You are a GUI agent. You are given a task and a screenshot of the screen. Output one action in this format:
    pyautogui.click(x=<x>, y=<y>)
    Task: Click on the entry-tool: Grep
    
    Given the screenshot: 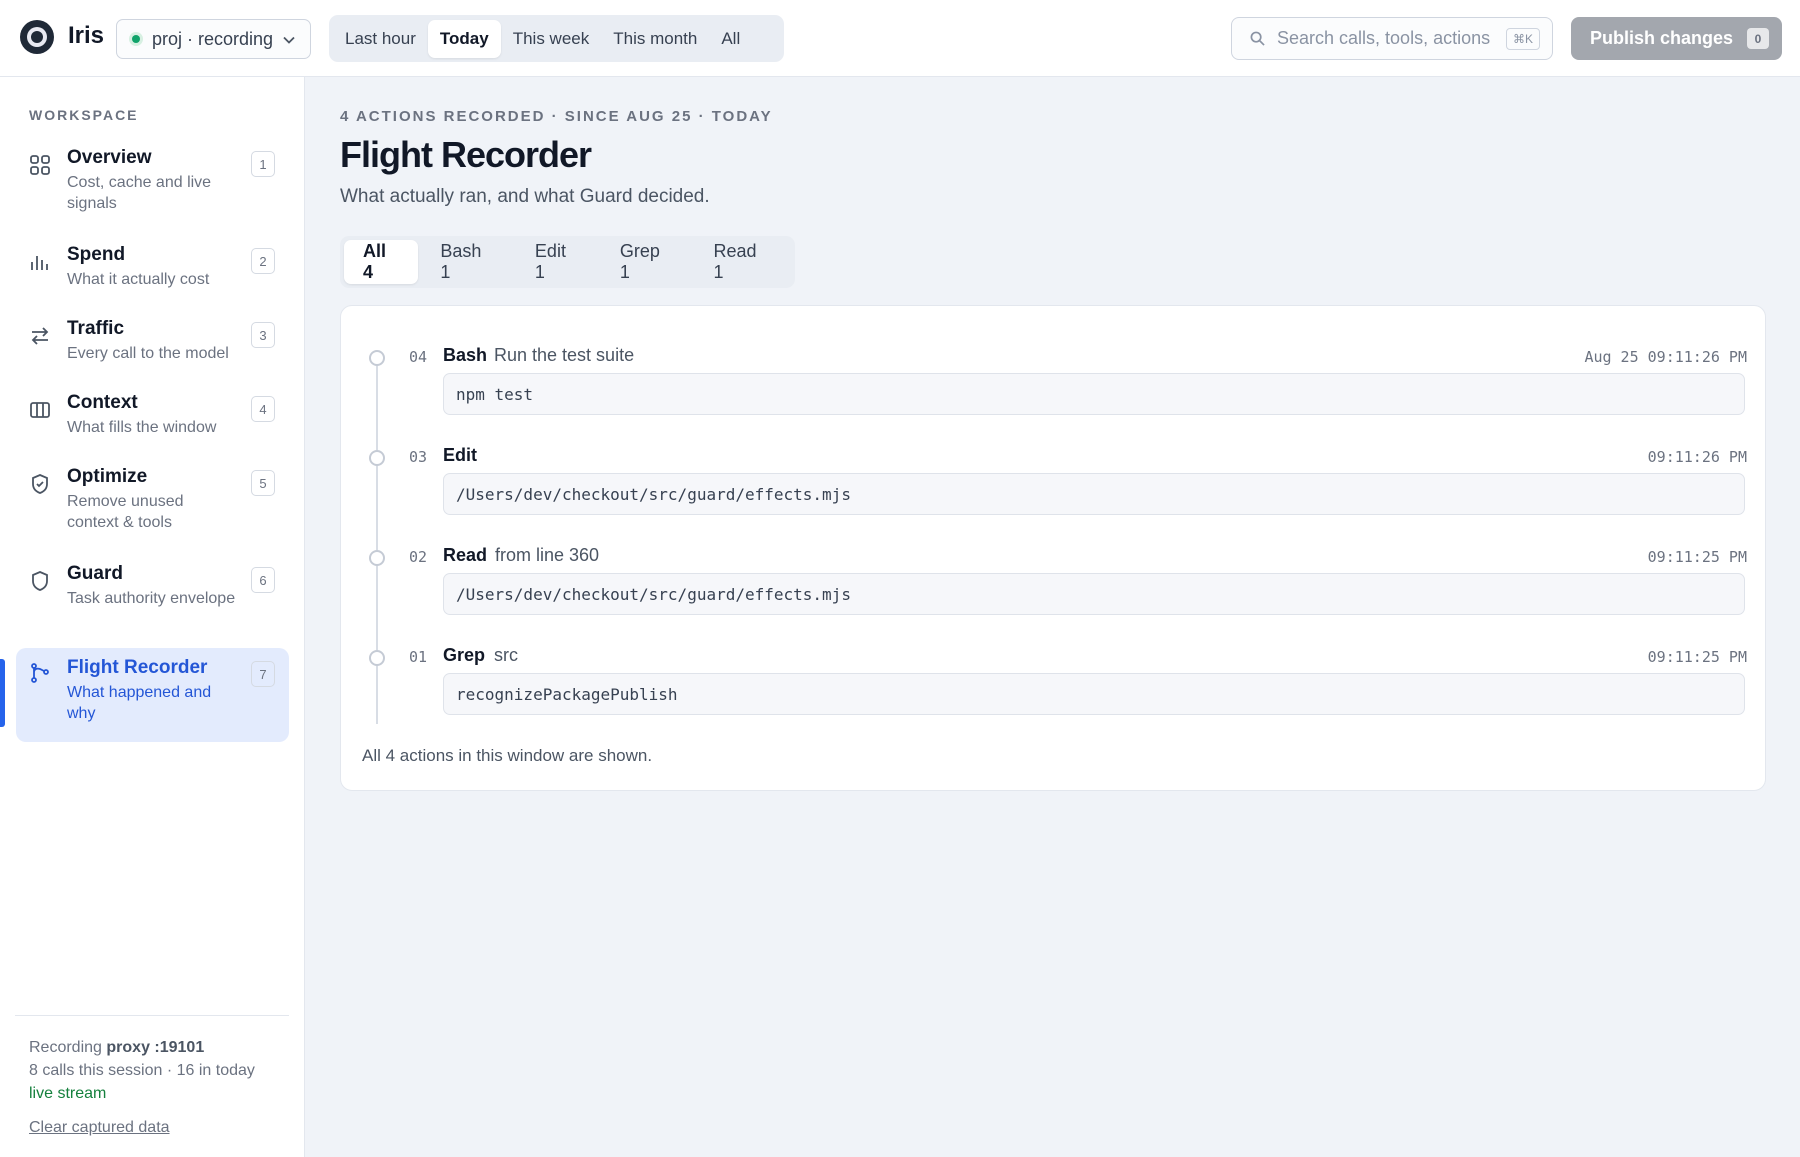 What is the action you would take?
    pyautogui.click(x=464, y=655)
    